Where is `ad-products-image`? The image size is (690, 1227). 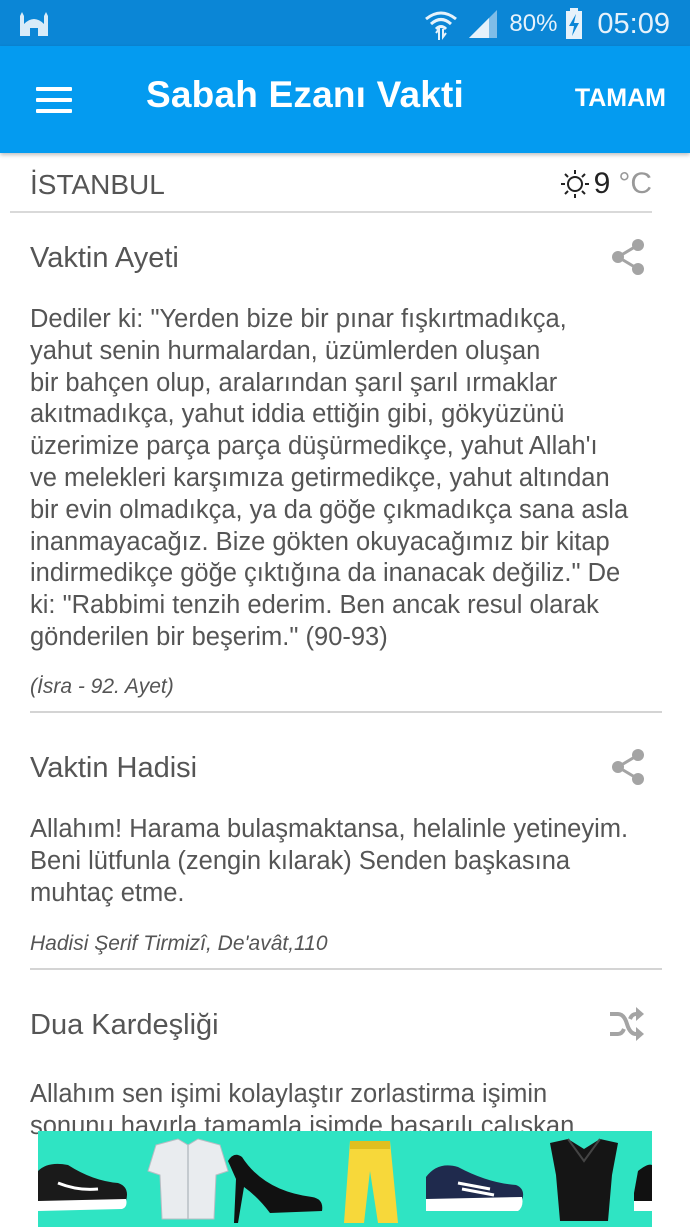
ad-products-image is located at coordinates (345, 1180).